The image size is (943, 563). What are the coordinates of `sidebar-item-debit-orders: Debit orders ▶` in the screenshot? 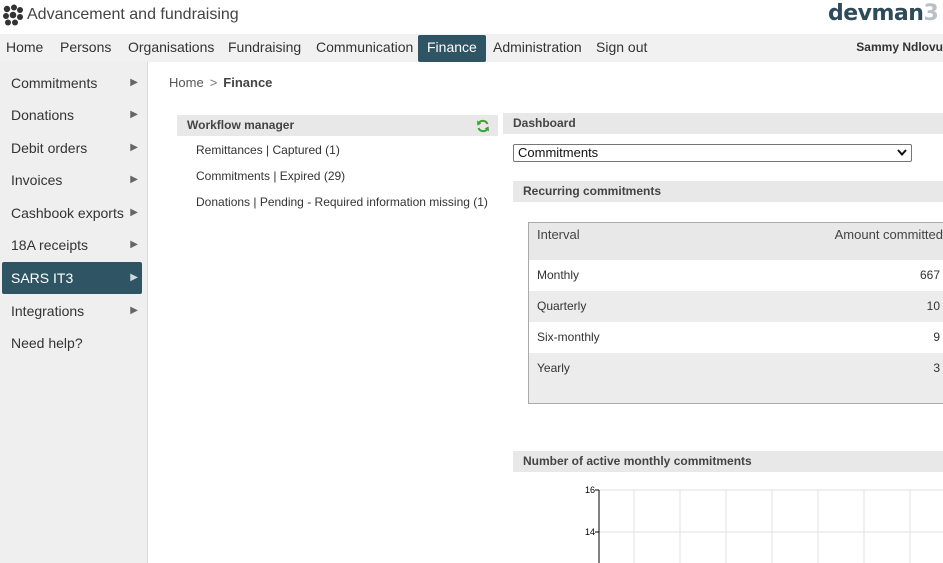 It's located at (72, 148).